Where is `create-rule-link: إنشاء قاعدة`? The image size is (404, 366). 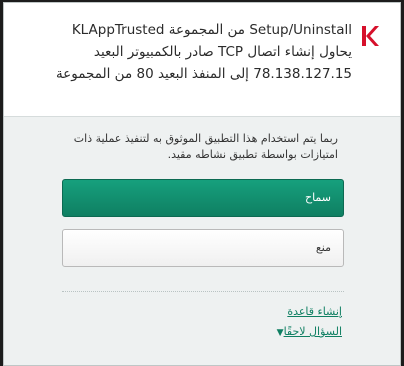
create-rule-link: إنشاء قاعدة is located at coordinates (314, 311).